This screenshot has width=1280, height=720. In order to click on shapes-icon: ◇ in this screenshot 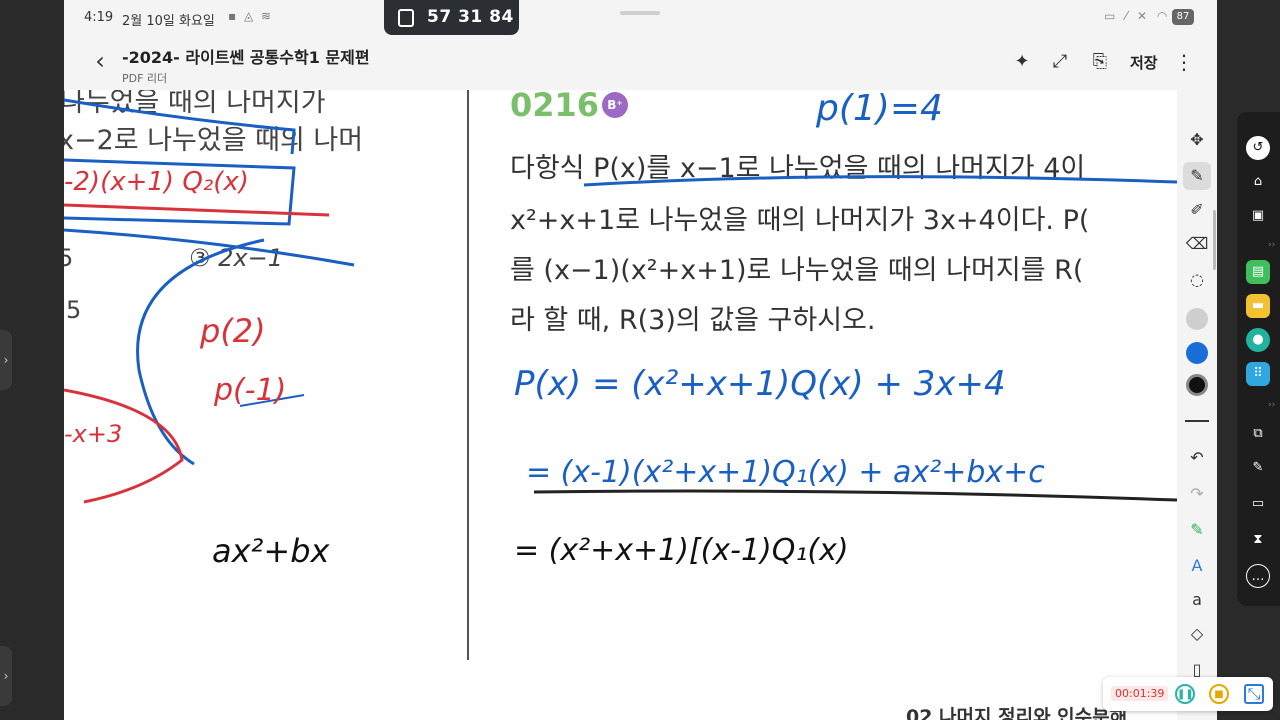, I will do `click(1197, 634)`.